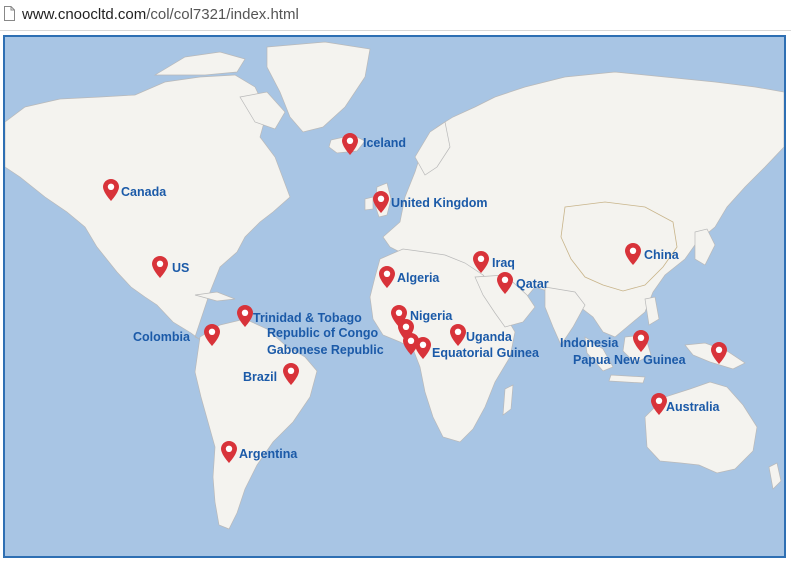 The width and height of the screenshot is (791, 562). What do you see at coordinates (199, 63) in the screenshot?
I see `landmass-arctic-islands` at bounding box center [199, 63].